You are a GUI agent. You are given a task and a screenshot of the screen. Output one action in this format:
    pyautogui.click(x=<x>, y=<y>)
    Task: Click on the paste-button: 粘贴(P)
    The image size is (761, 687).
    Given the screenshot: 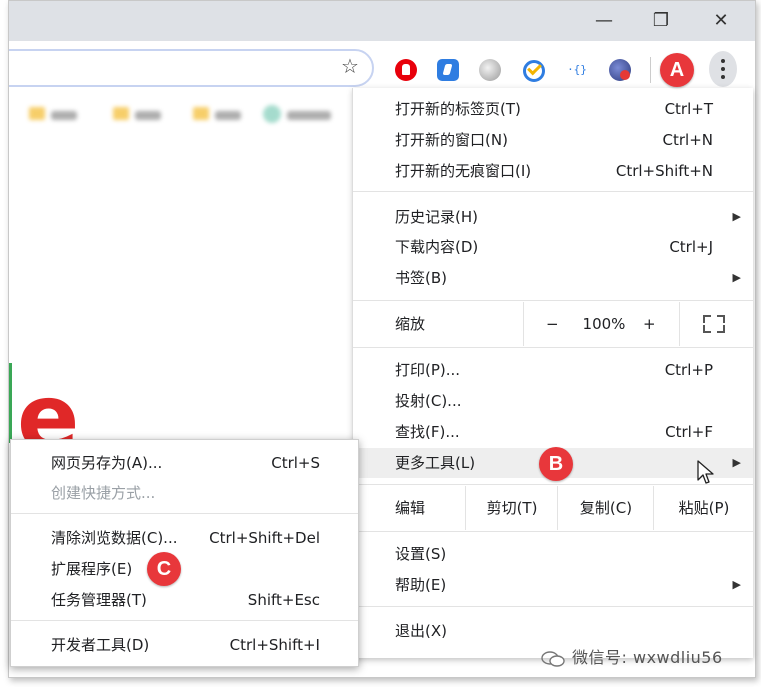 What is the action you would take?
    pyautogui.click(x=703, y=508)
    